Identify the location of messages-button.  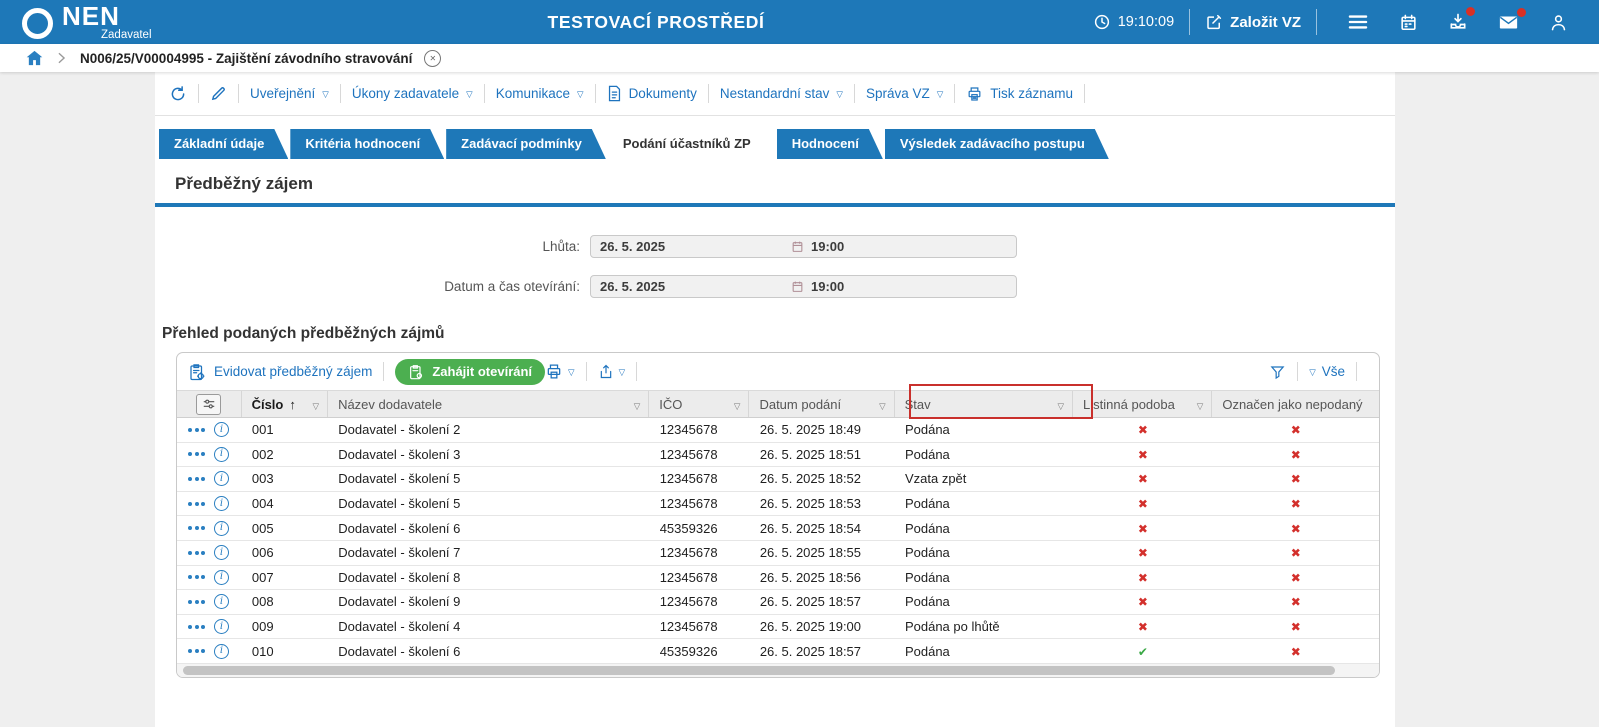
(1508, 19).